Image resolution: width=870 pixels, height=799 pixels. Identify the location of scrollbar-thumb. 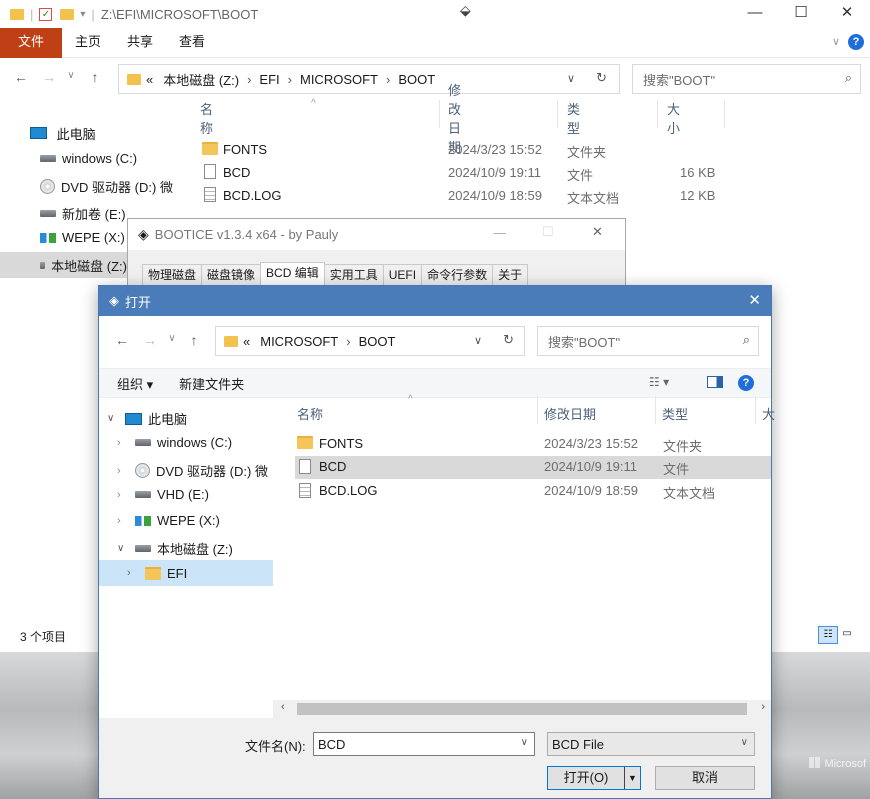
(522, 709).